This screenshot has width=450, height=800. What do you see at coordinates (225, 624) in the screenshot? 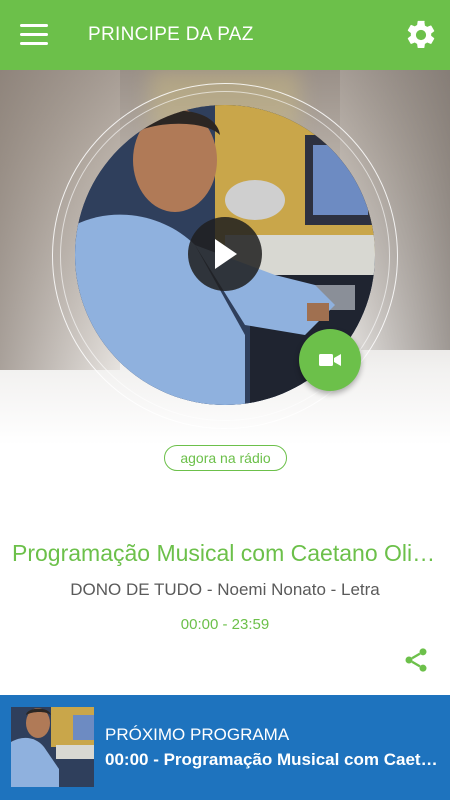
I see `program-time: 00:00 - 23:59` at bounding box center [225, 624].